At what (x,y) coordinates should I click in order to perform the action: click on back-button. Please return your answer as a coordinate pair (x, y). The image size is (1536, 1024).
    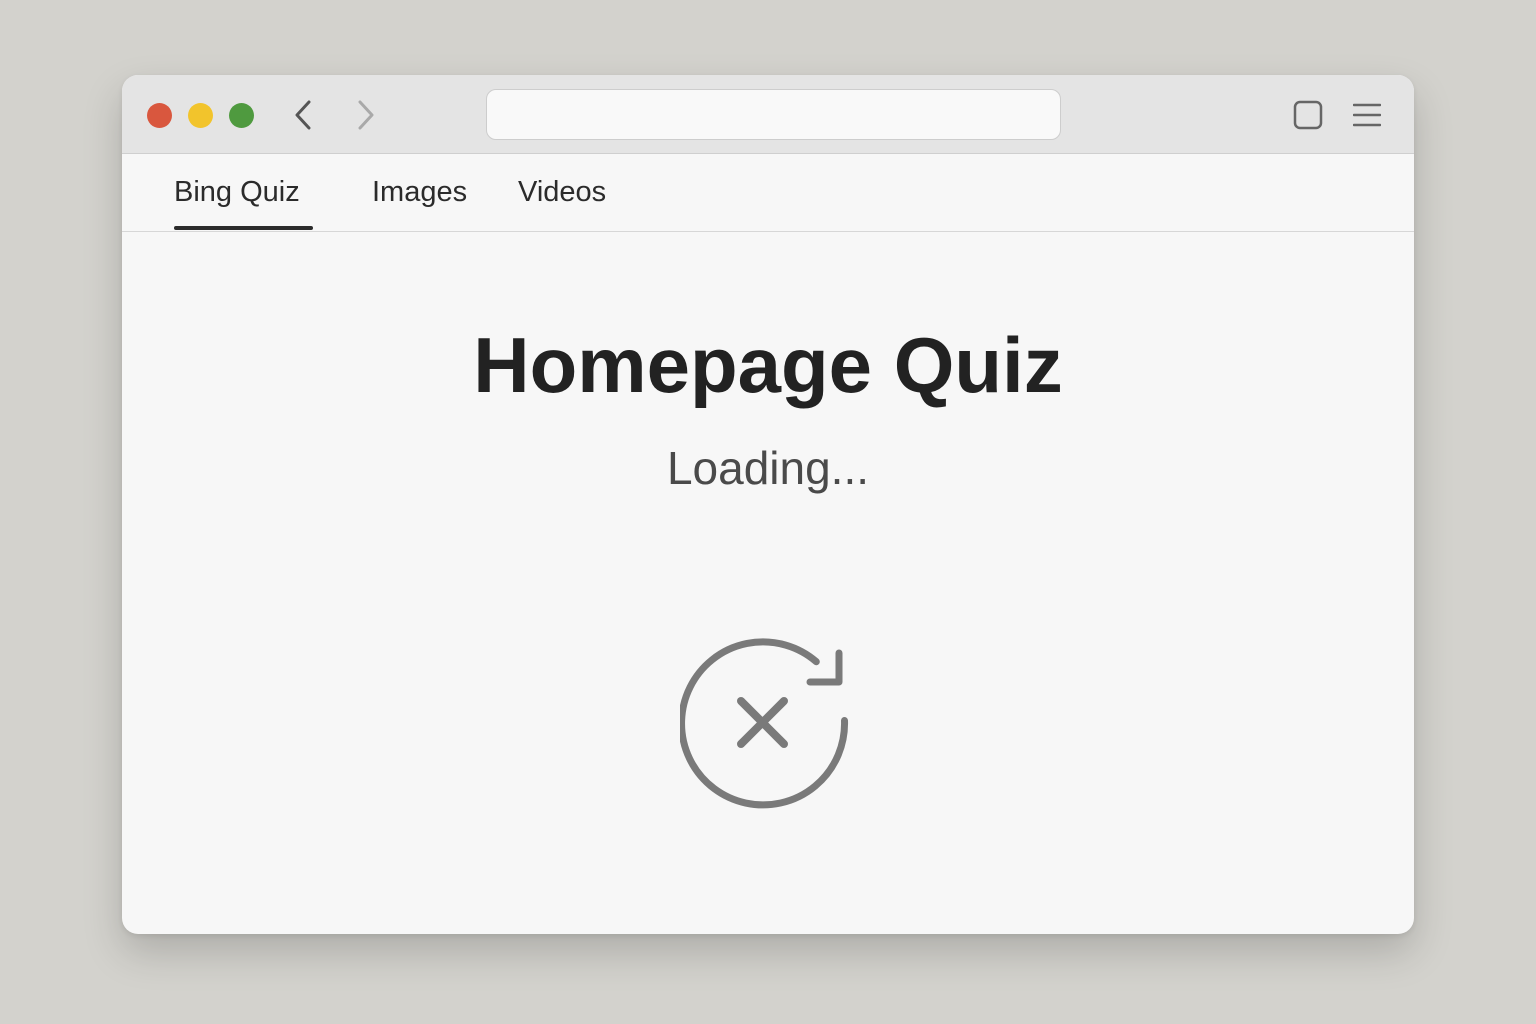
    Looking at the image, I should click on (304, 115).